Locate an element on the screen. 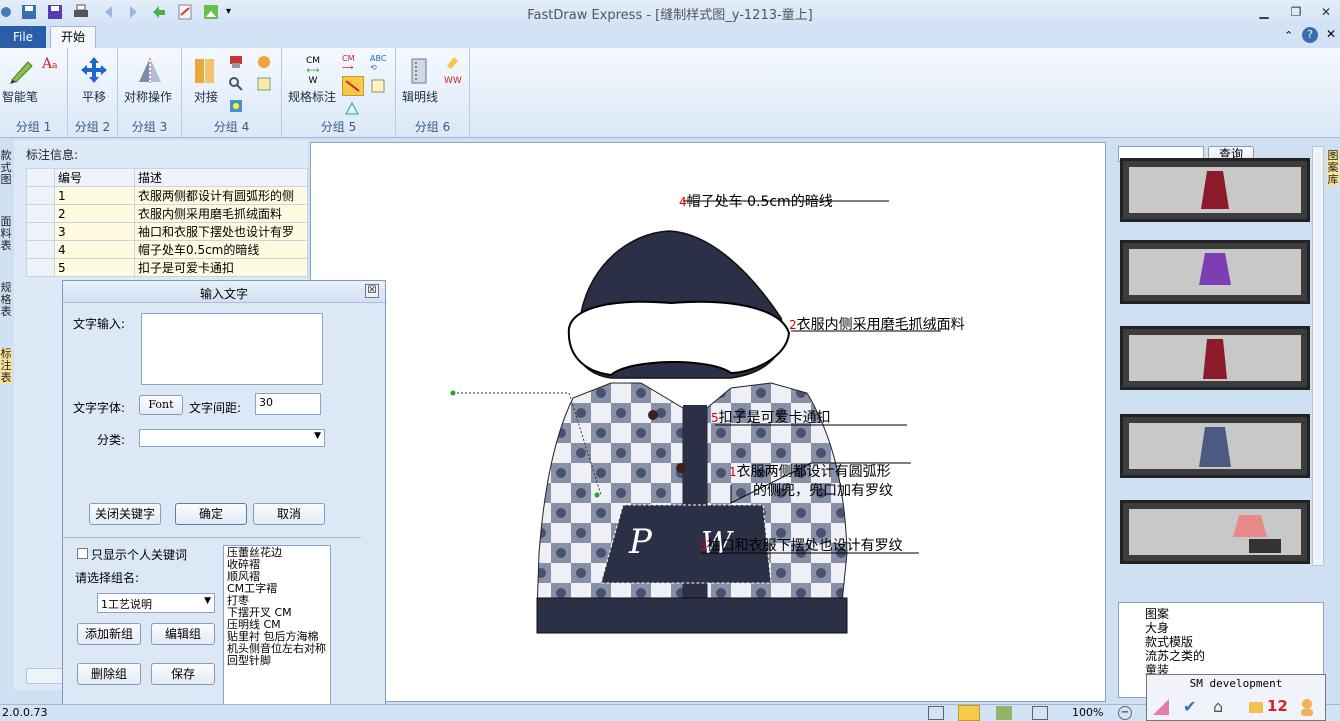  close-keywords-button: 关闭关键字 is located at coordinates (125, 514).